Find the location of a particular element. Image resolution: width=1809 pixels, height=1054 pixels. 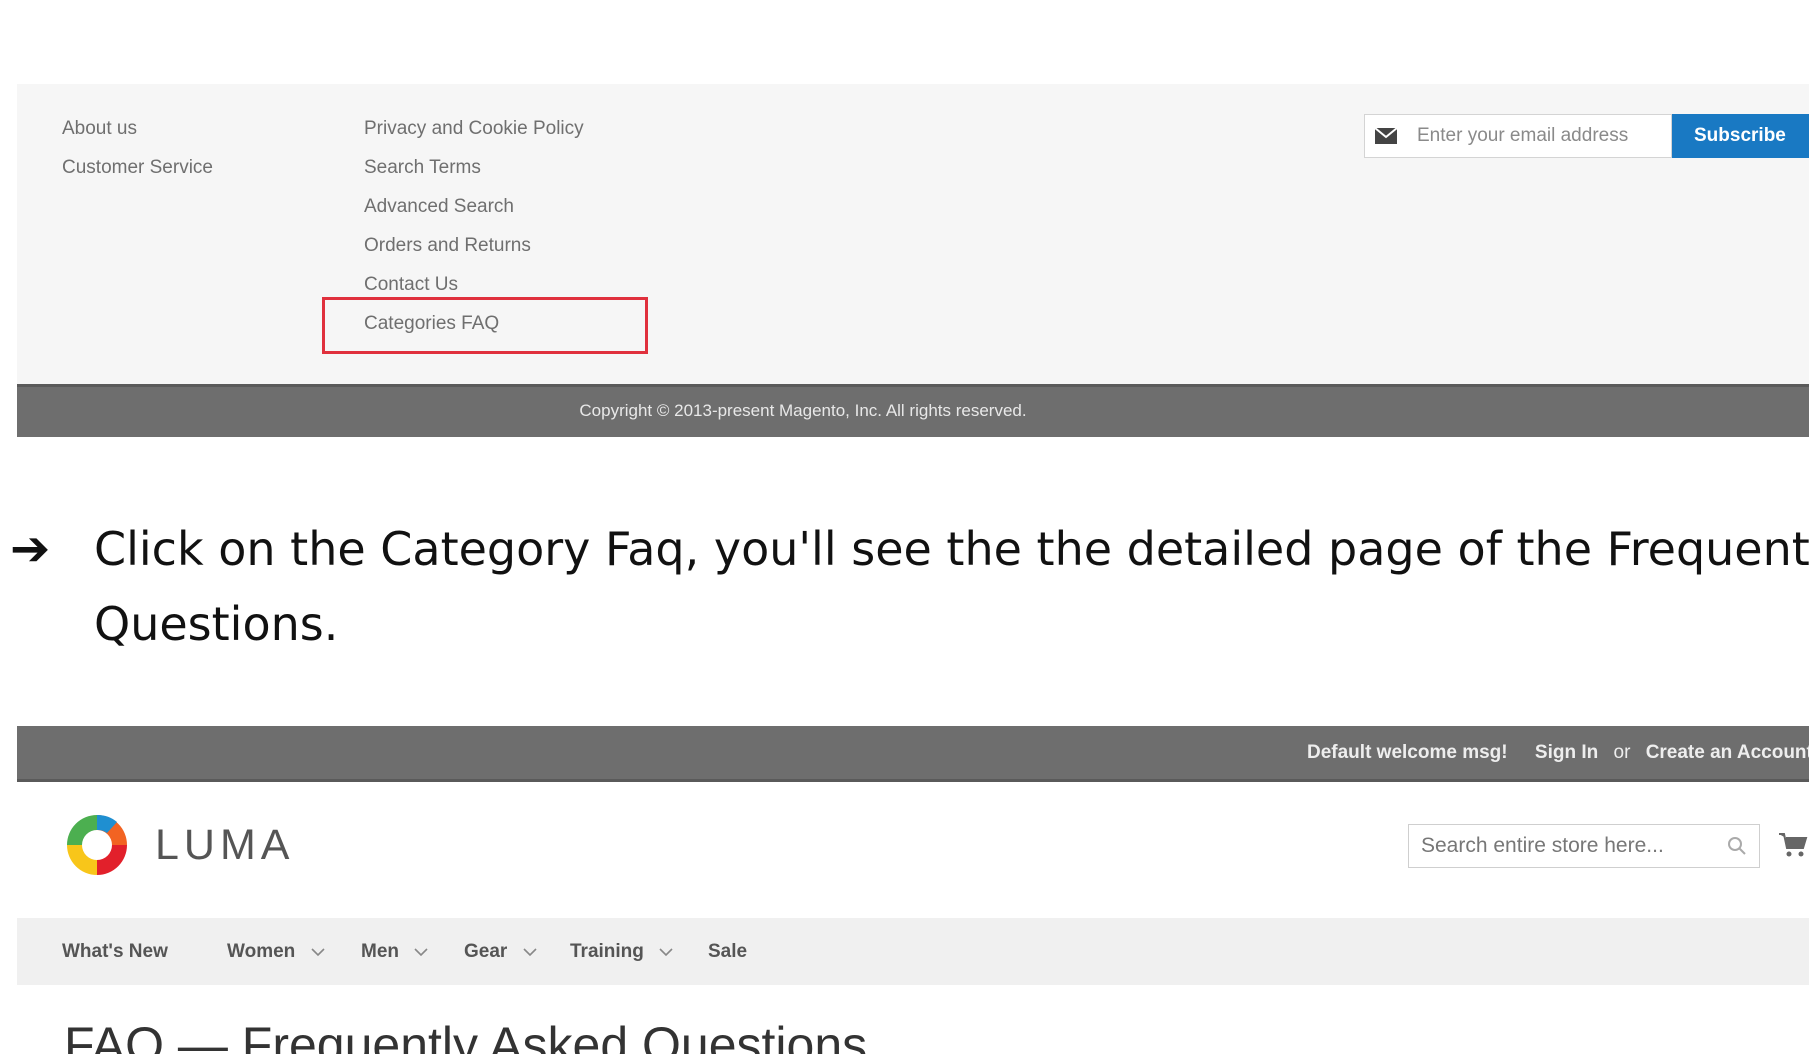

luma-logo-icon is located at coordinates (97, 844).